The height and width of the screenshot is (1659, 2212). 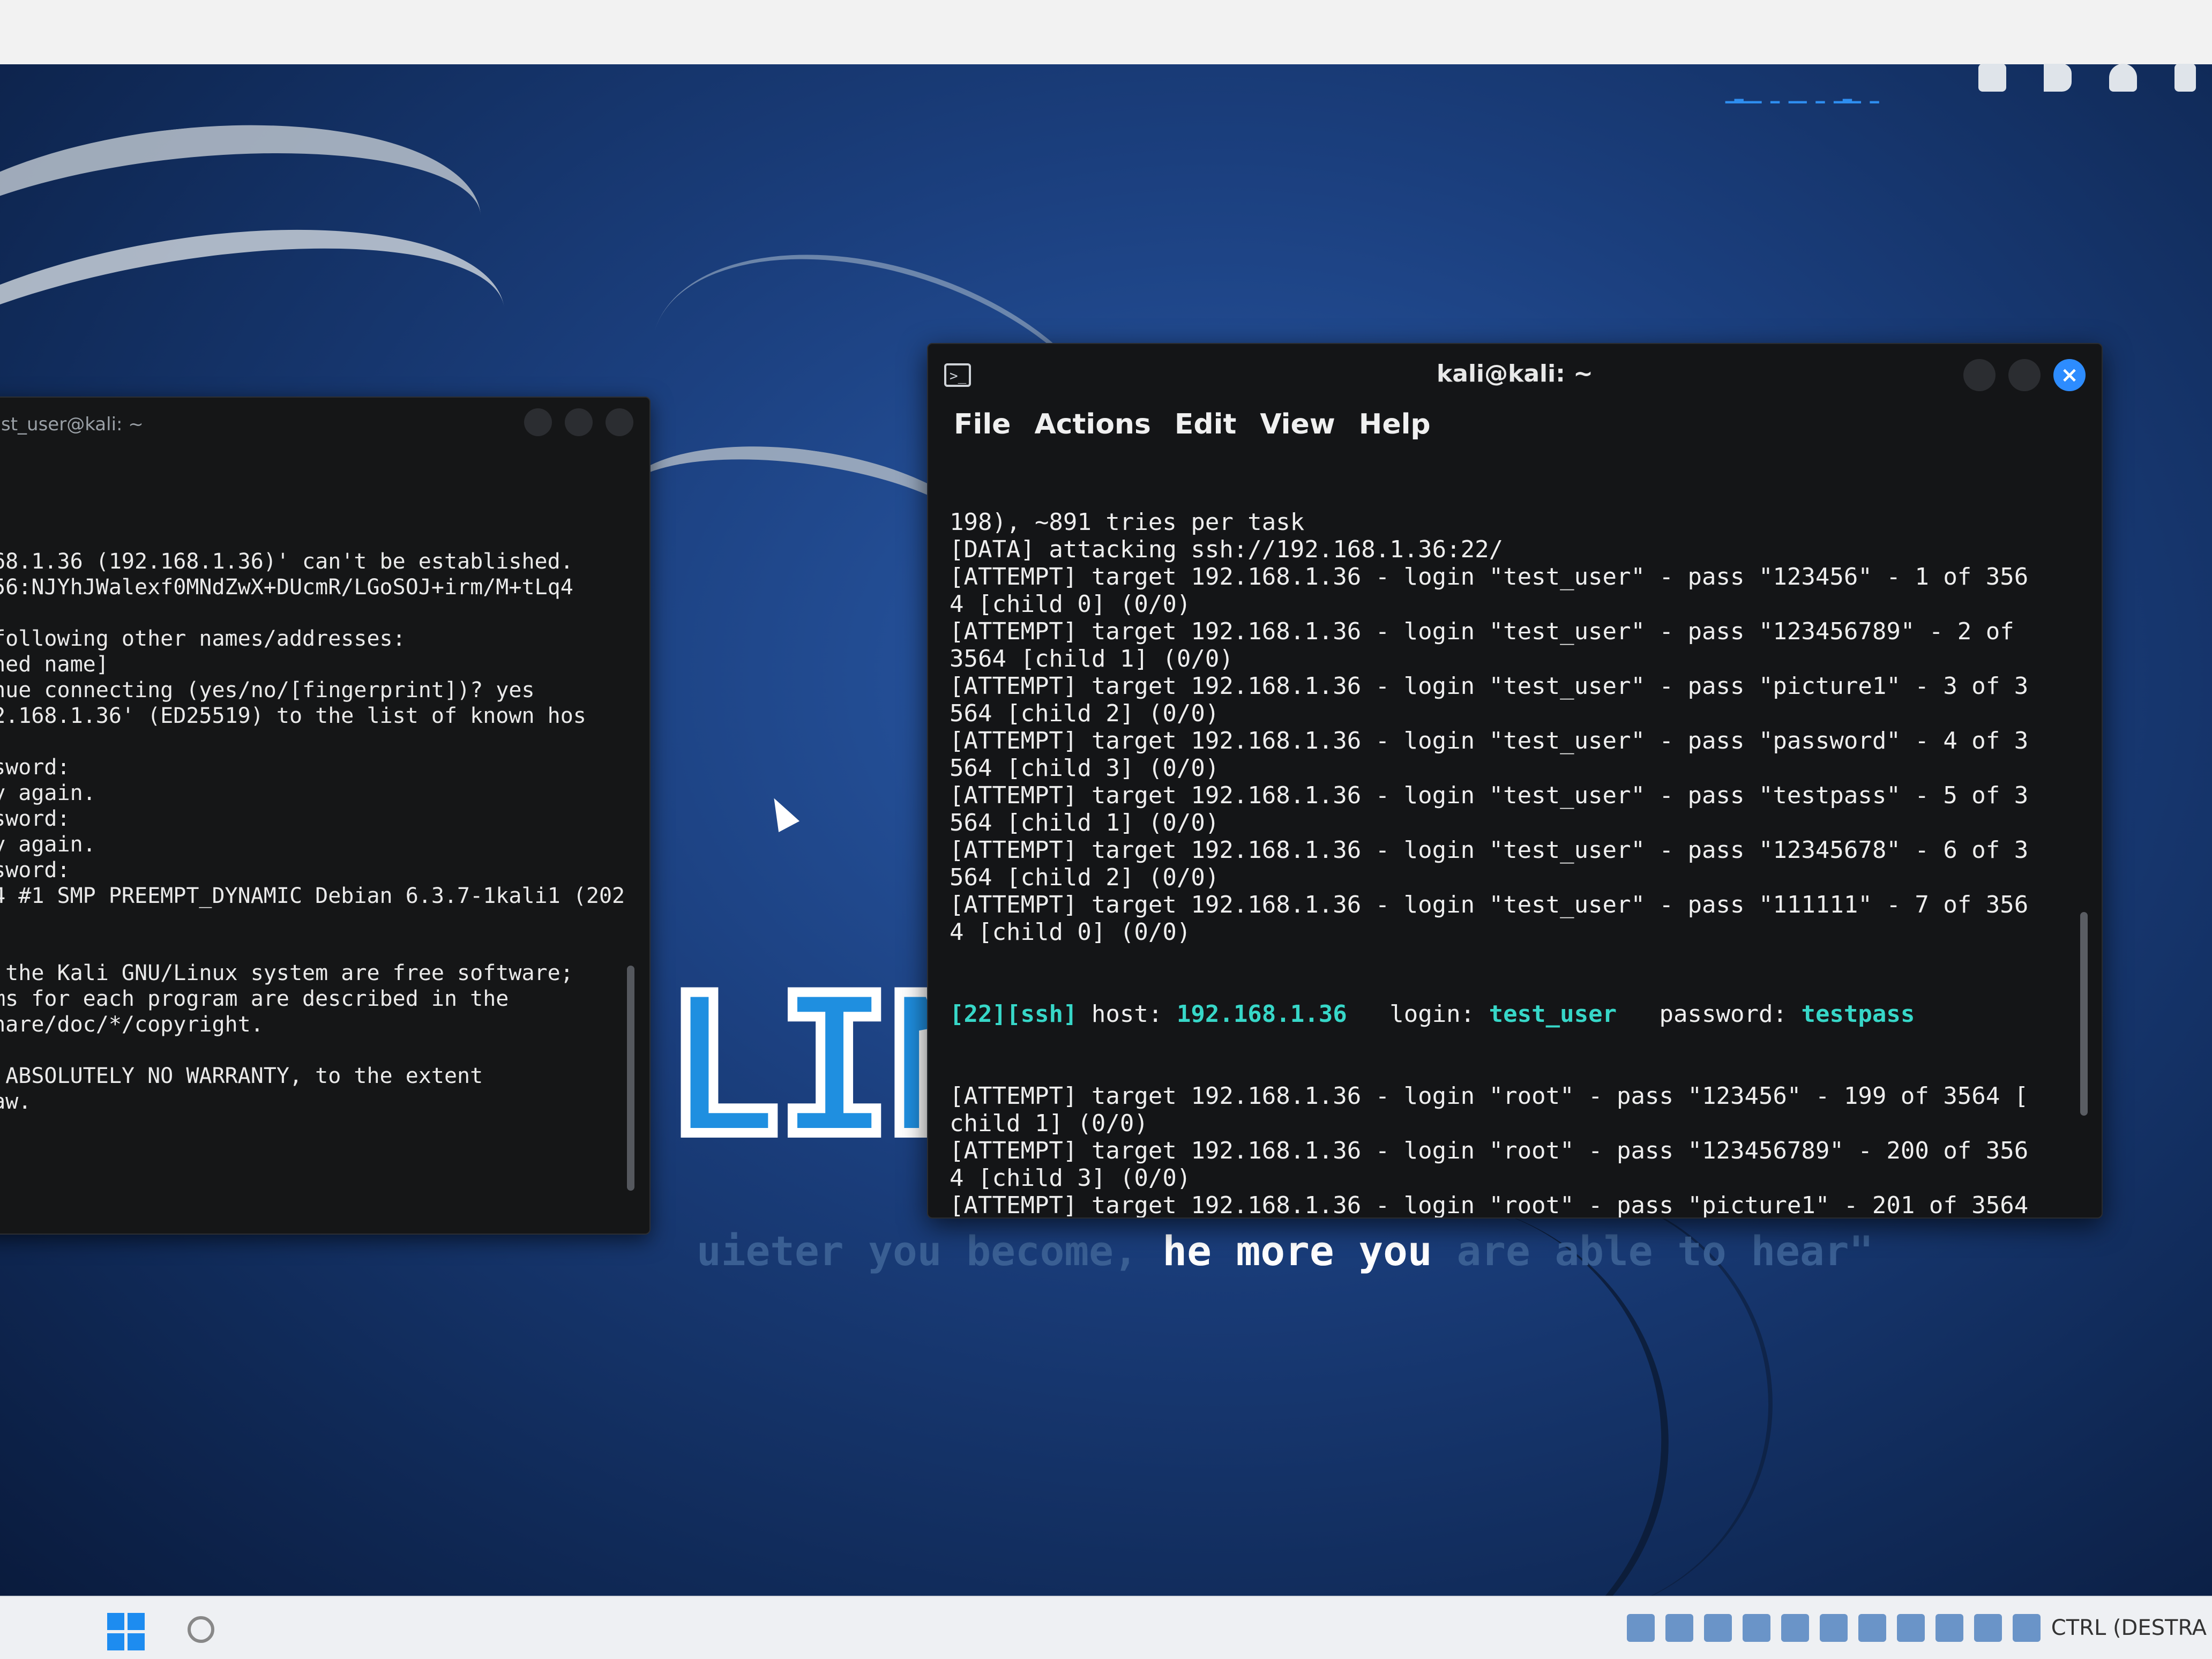 What do you see at coordinates (1261, 1014) in the screenshot?
I see `found-host: 192.168.1.36` at bounding box center [1261, 1014].